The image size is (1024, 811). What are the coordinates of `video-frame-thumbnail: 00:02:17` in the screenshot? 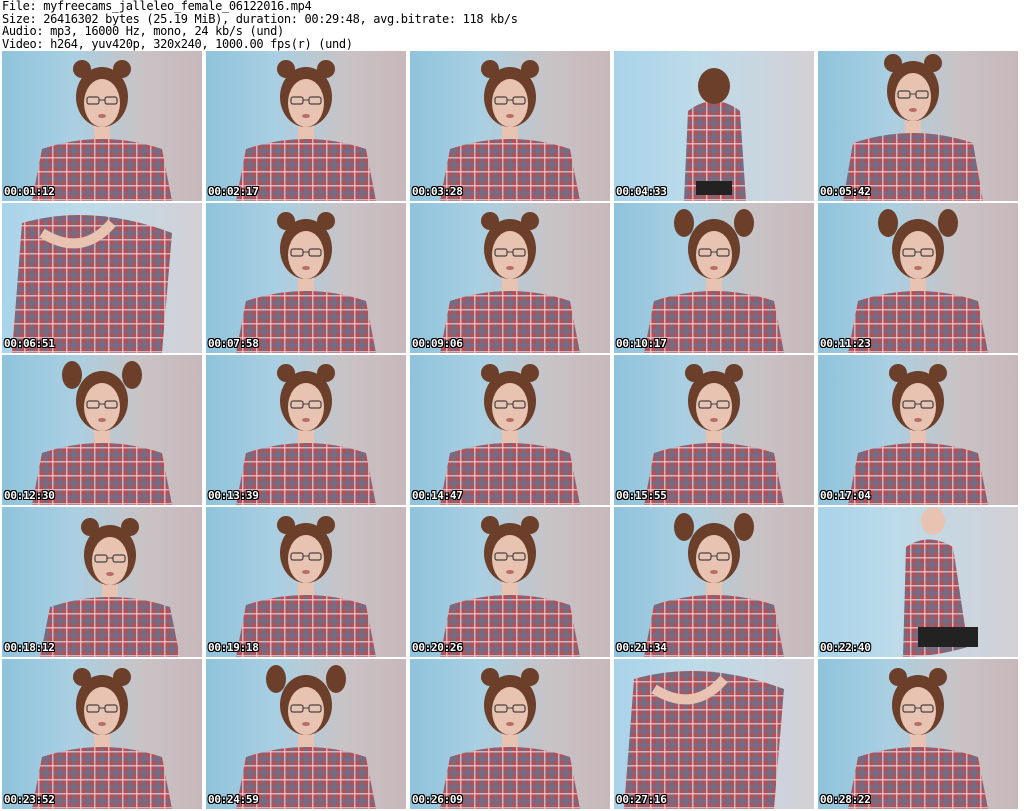 It's located at (306, 126).